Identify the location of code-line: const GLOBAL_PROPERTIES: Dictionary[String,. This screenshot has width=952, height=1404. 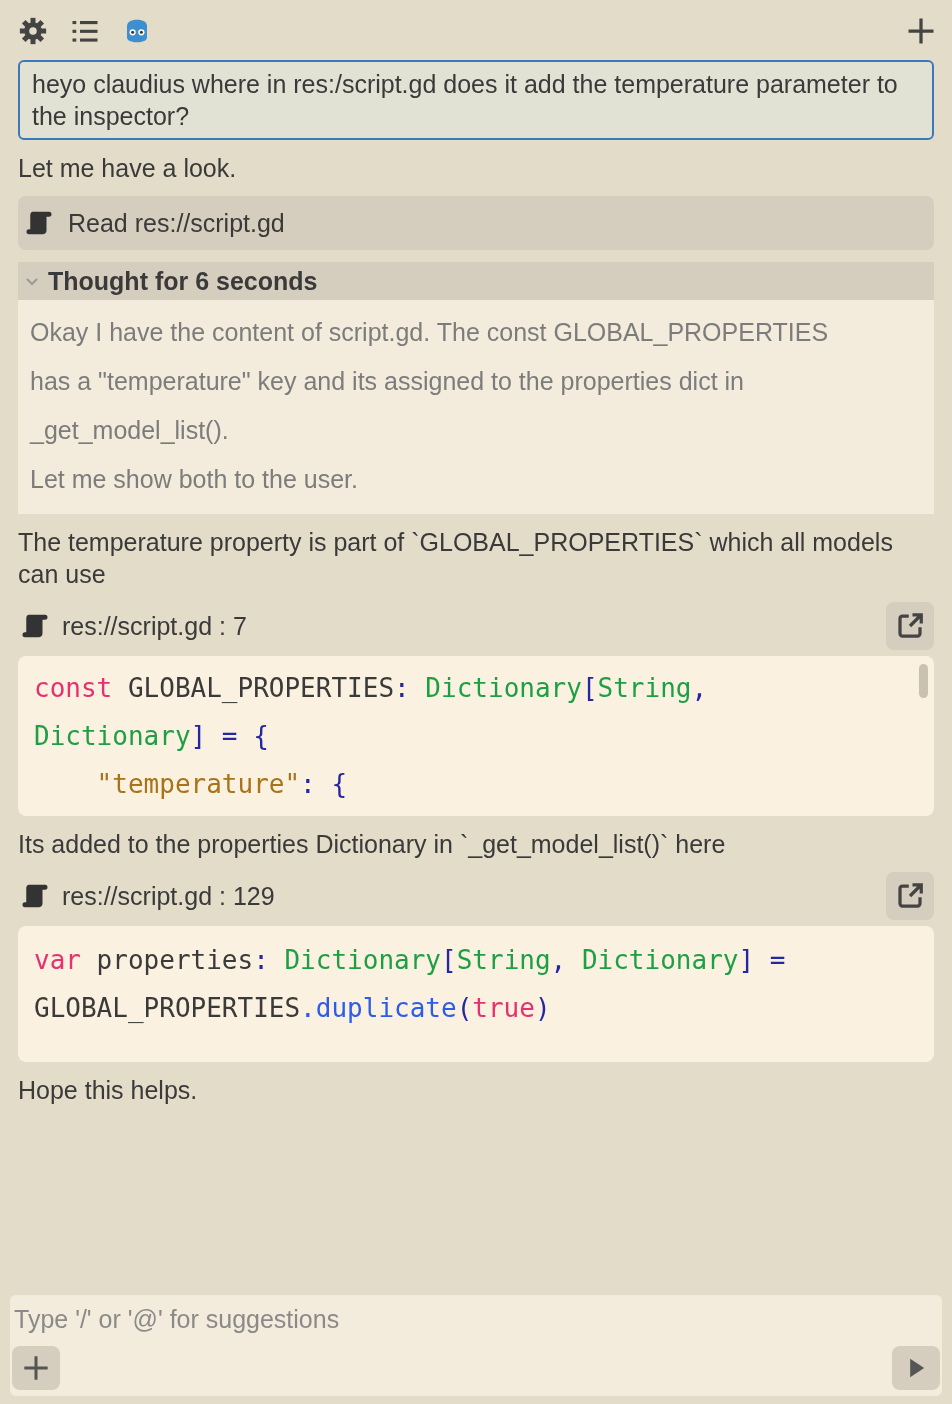
(371, 688).